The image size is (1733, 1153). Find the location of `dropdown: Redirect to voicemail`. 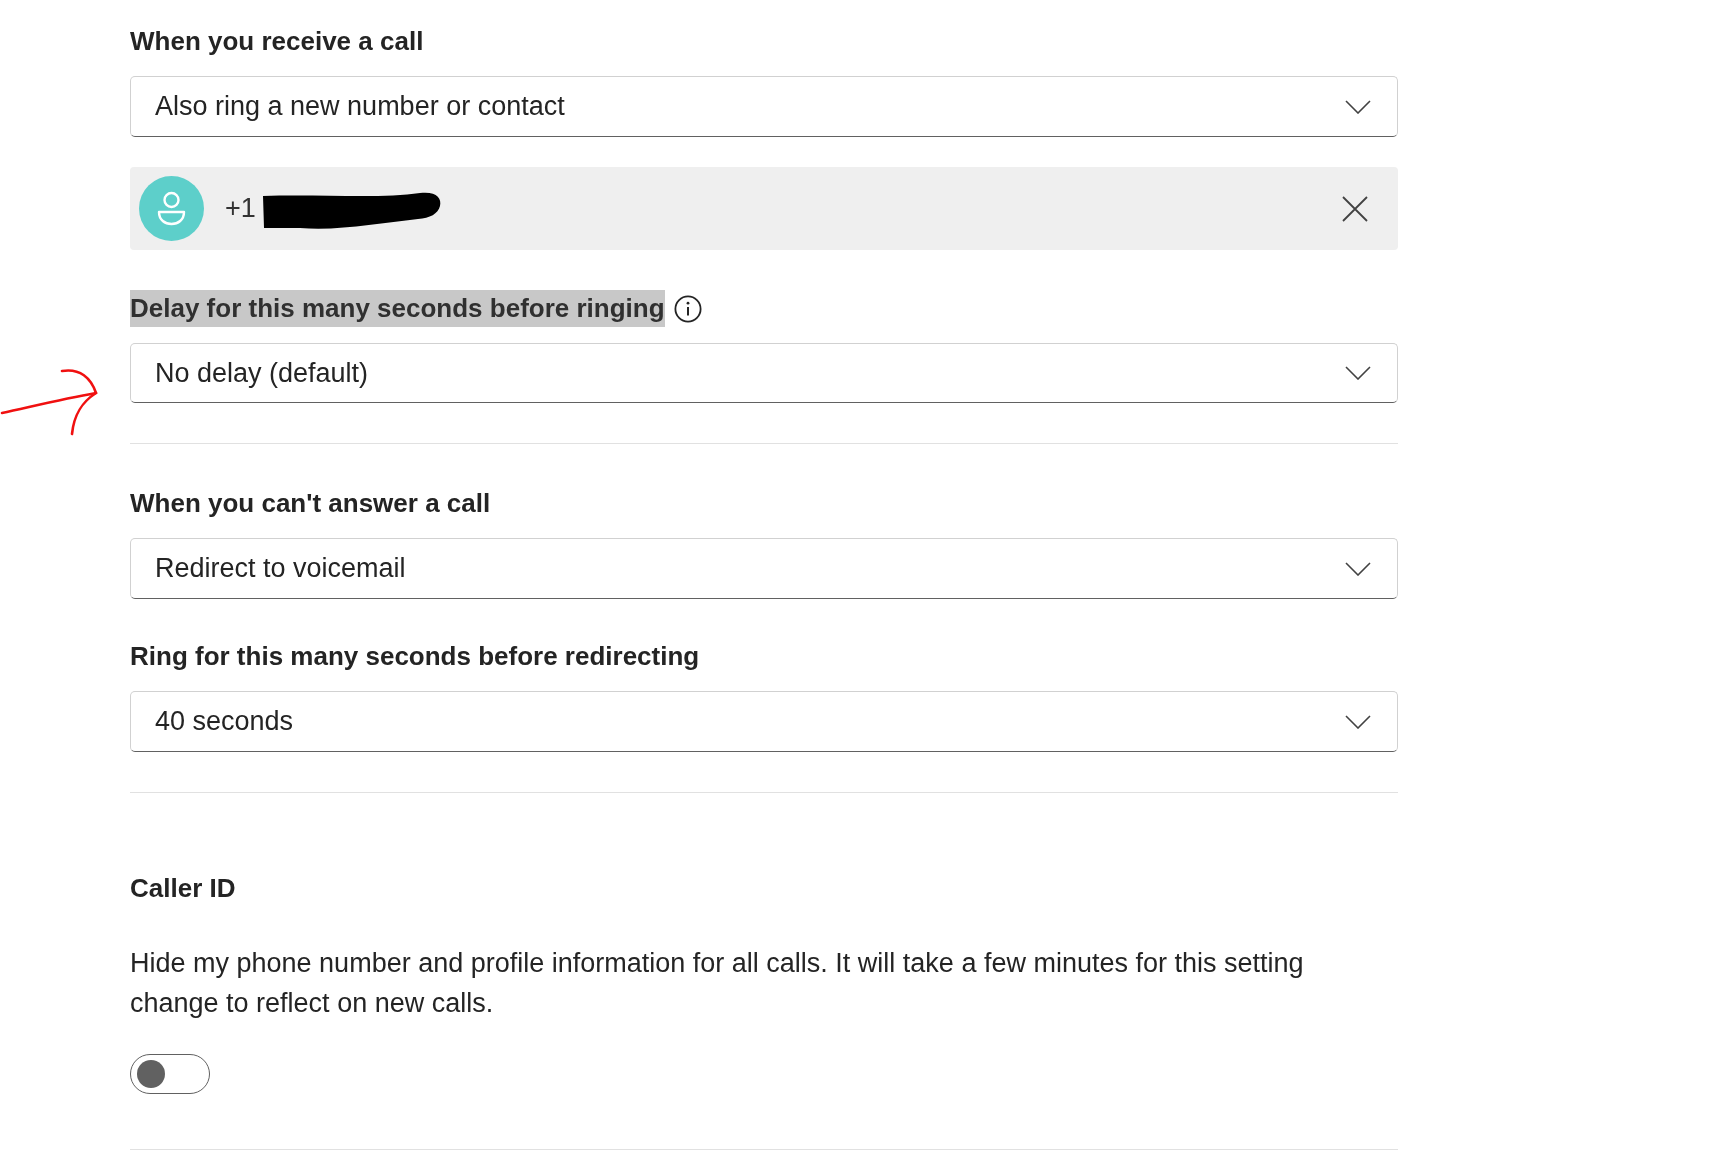

dropdown: Redirect to voicemail is located at coordinates (764, 568).